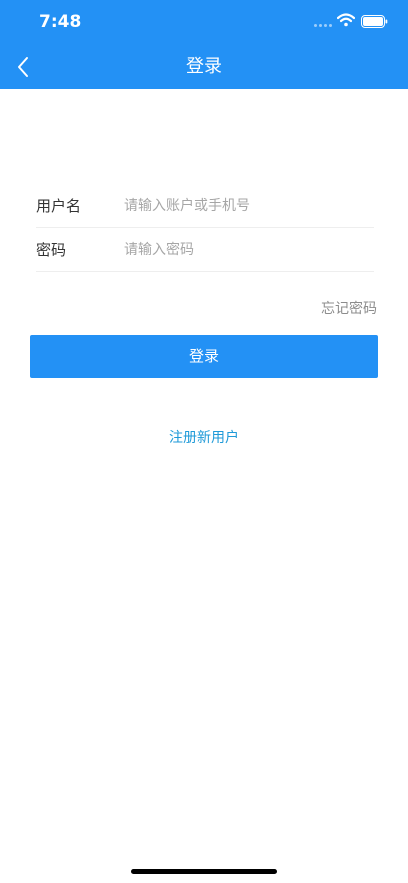 The image size is (408, 883). I want to click on navigation-bar: 登录, so click(204, 66).